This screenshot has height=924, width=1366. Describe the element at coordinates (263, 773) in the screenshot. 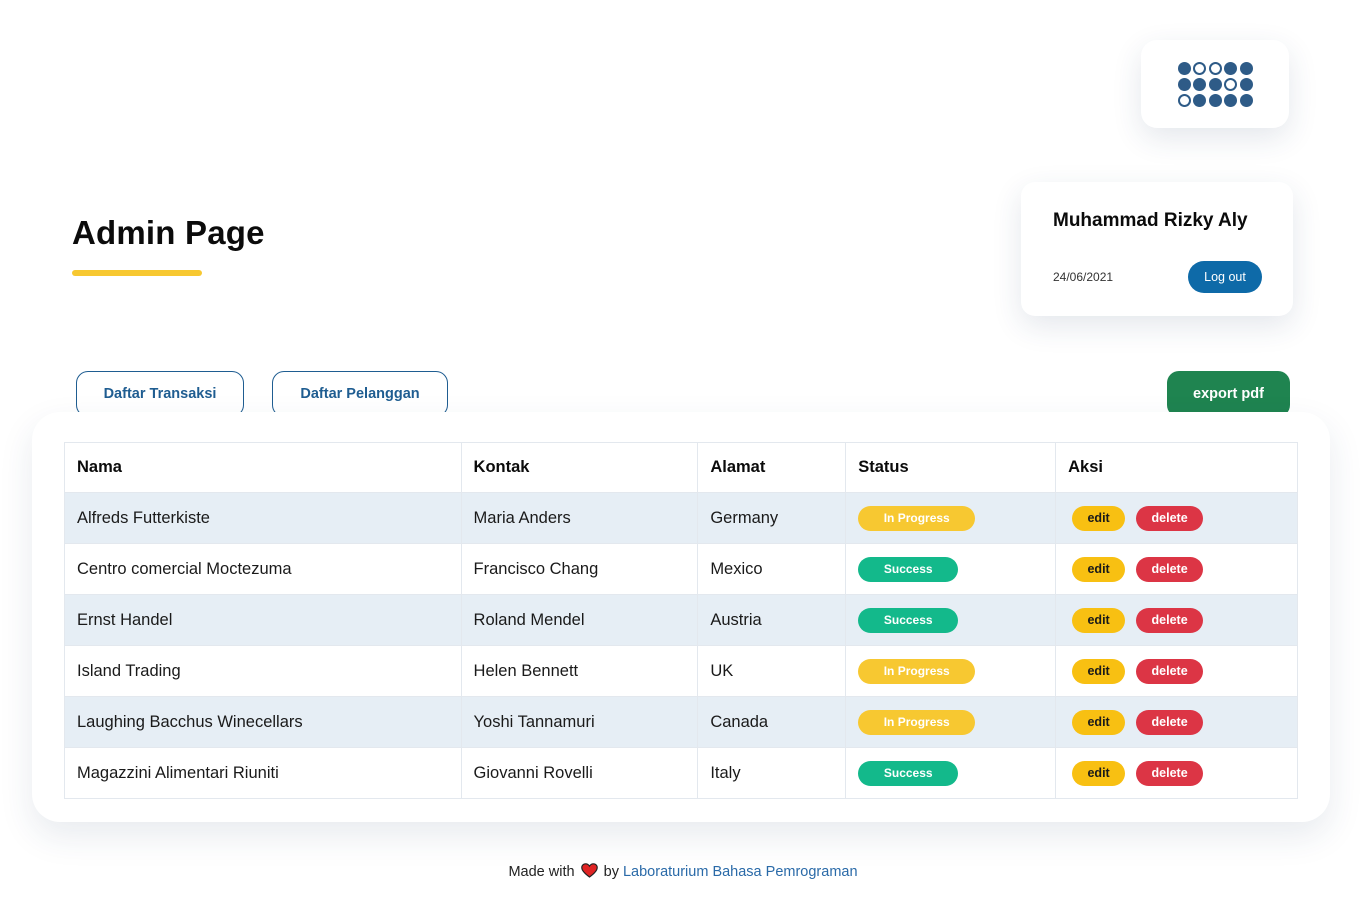

I see `cell-nama: Magazzini Alimentari Riuniti` at that location.